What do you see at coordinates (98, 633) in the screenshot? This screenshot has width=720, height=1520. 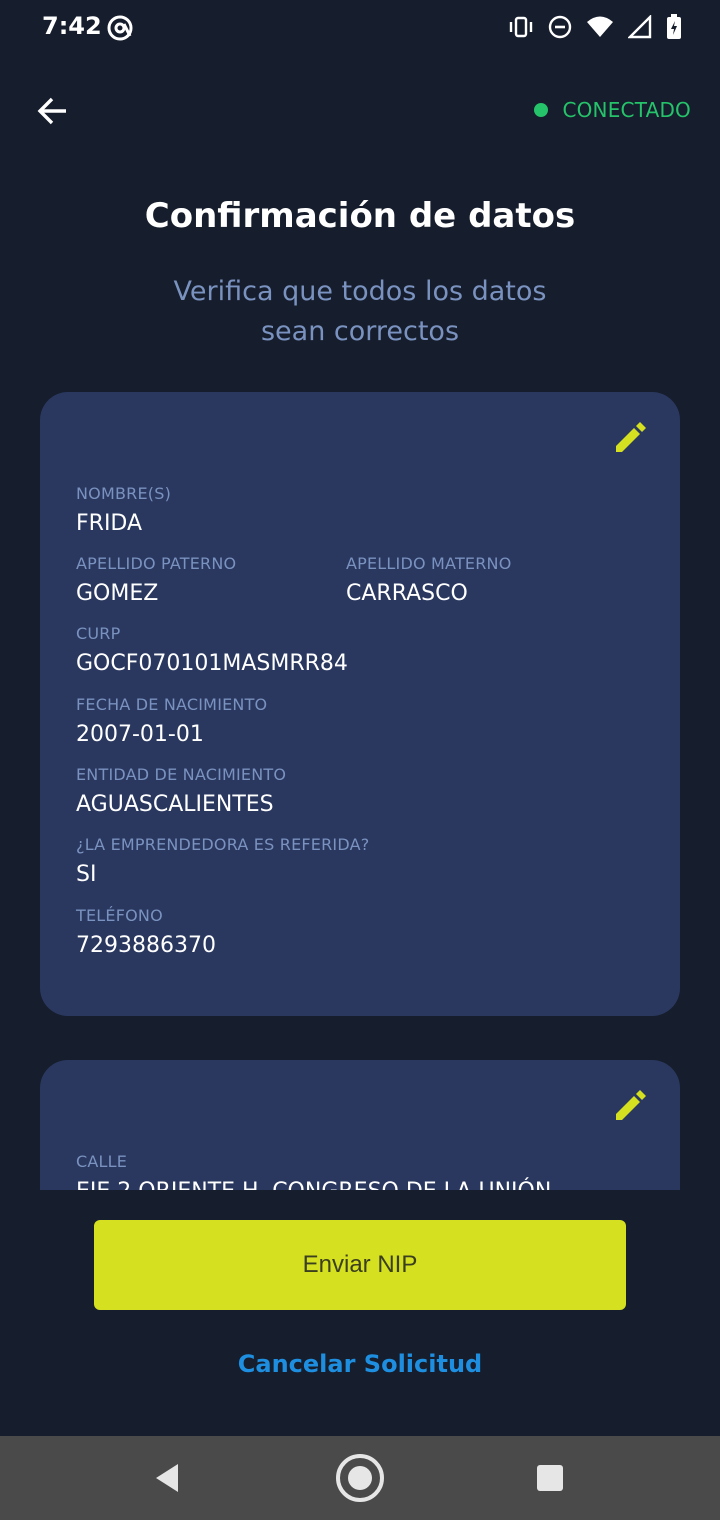 I see `field-label: CURP` at bounding box center [98, 633].